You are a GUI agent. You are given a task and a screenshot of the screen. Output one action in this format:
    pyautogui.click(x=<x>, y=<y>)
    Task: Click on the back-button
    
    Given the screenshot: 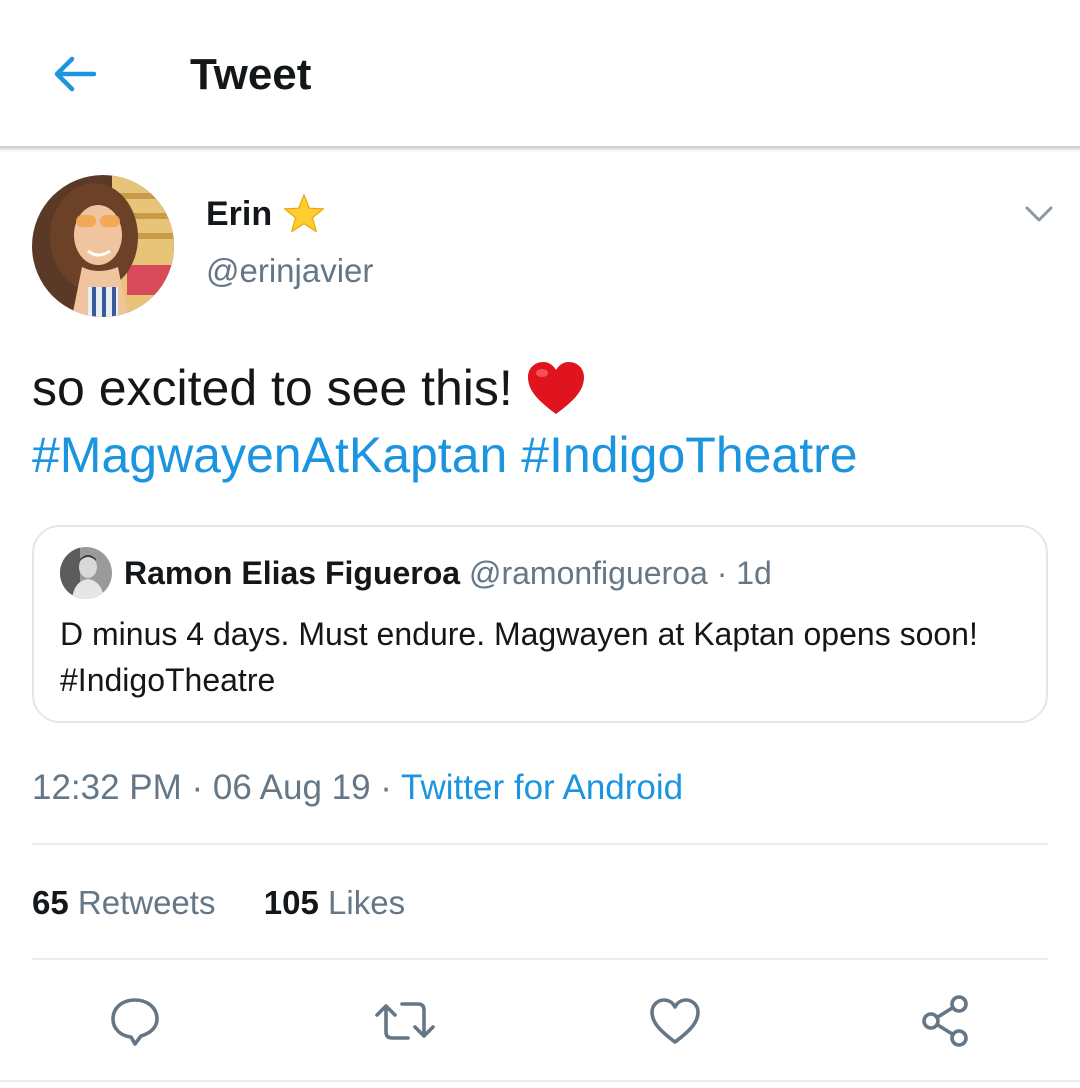 What is the action you would take?
    pyautogui.click(x=74, y=74)
    